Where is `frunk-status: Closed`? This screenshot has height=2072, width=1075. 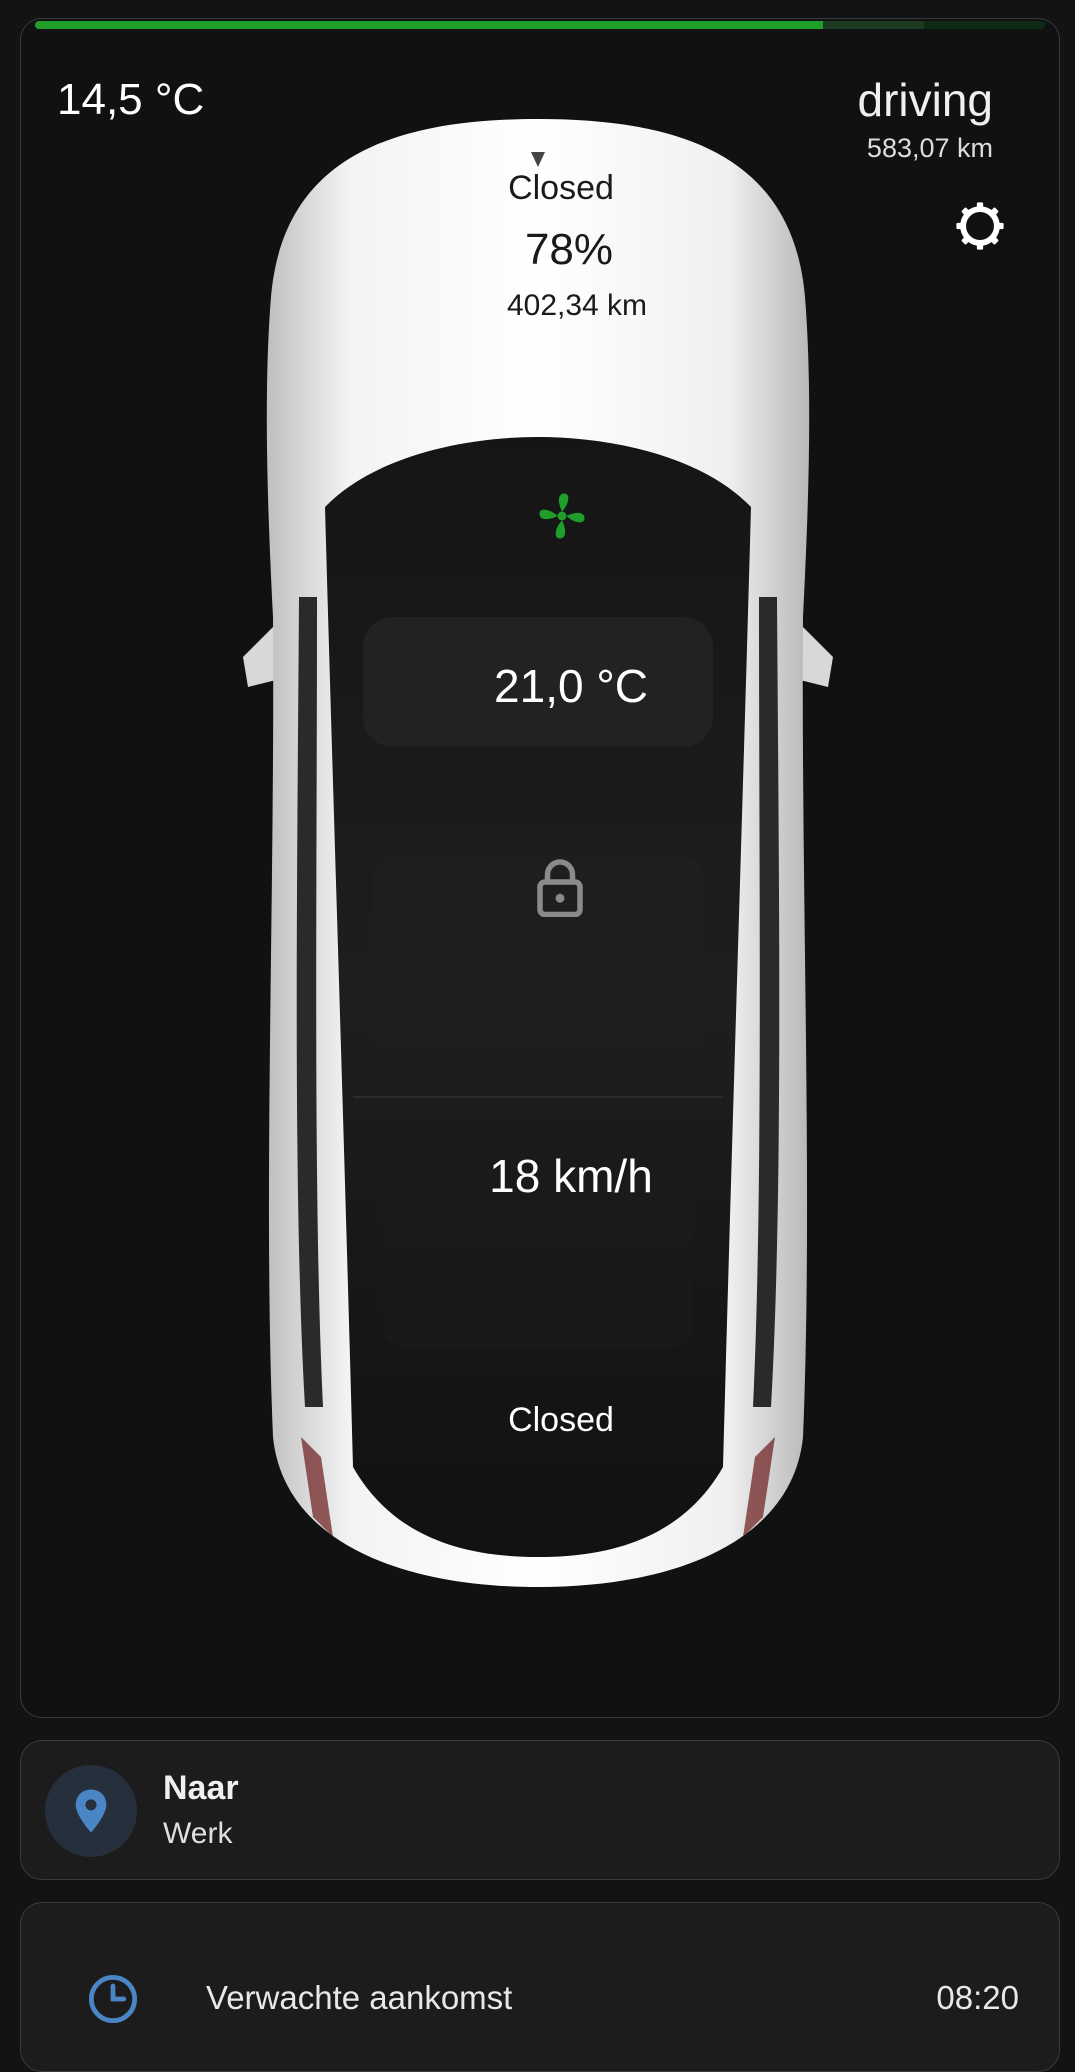
frunk-status: Closed is located at coordinates (561, 188).